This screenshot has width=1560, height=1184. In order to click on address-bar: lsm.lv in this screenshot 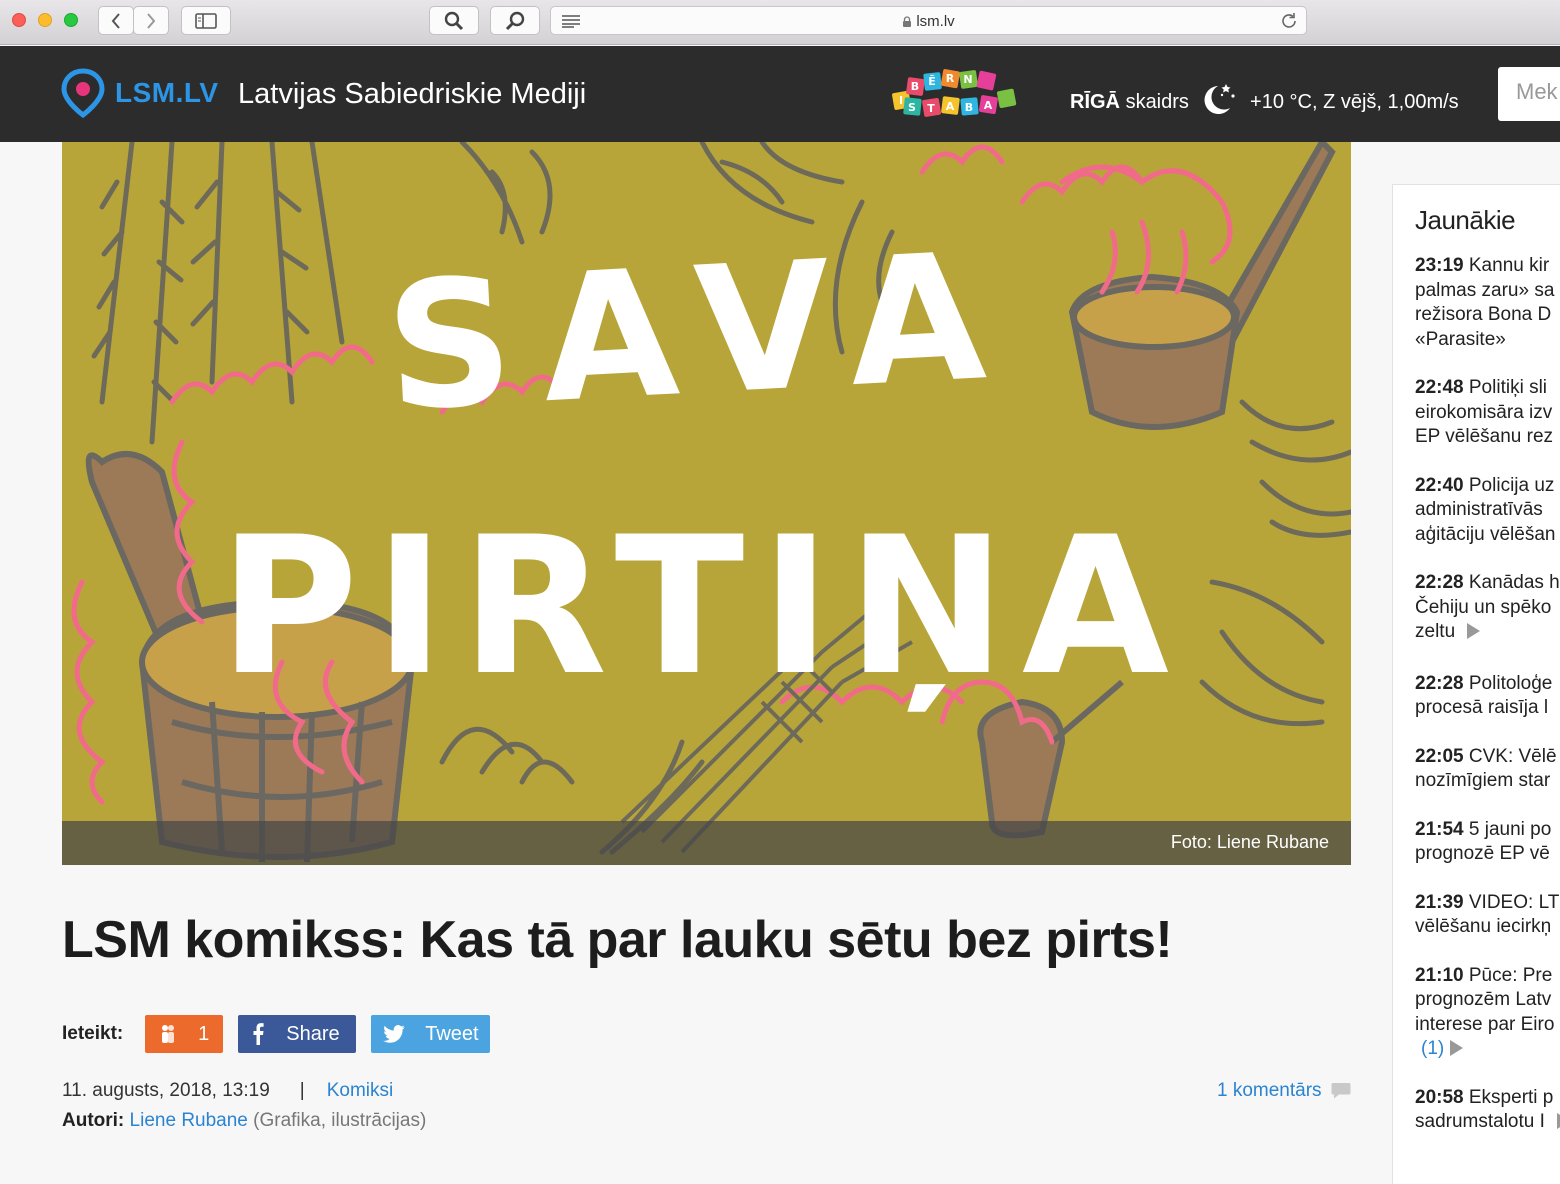, I will do `click(928, 20)`.